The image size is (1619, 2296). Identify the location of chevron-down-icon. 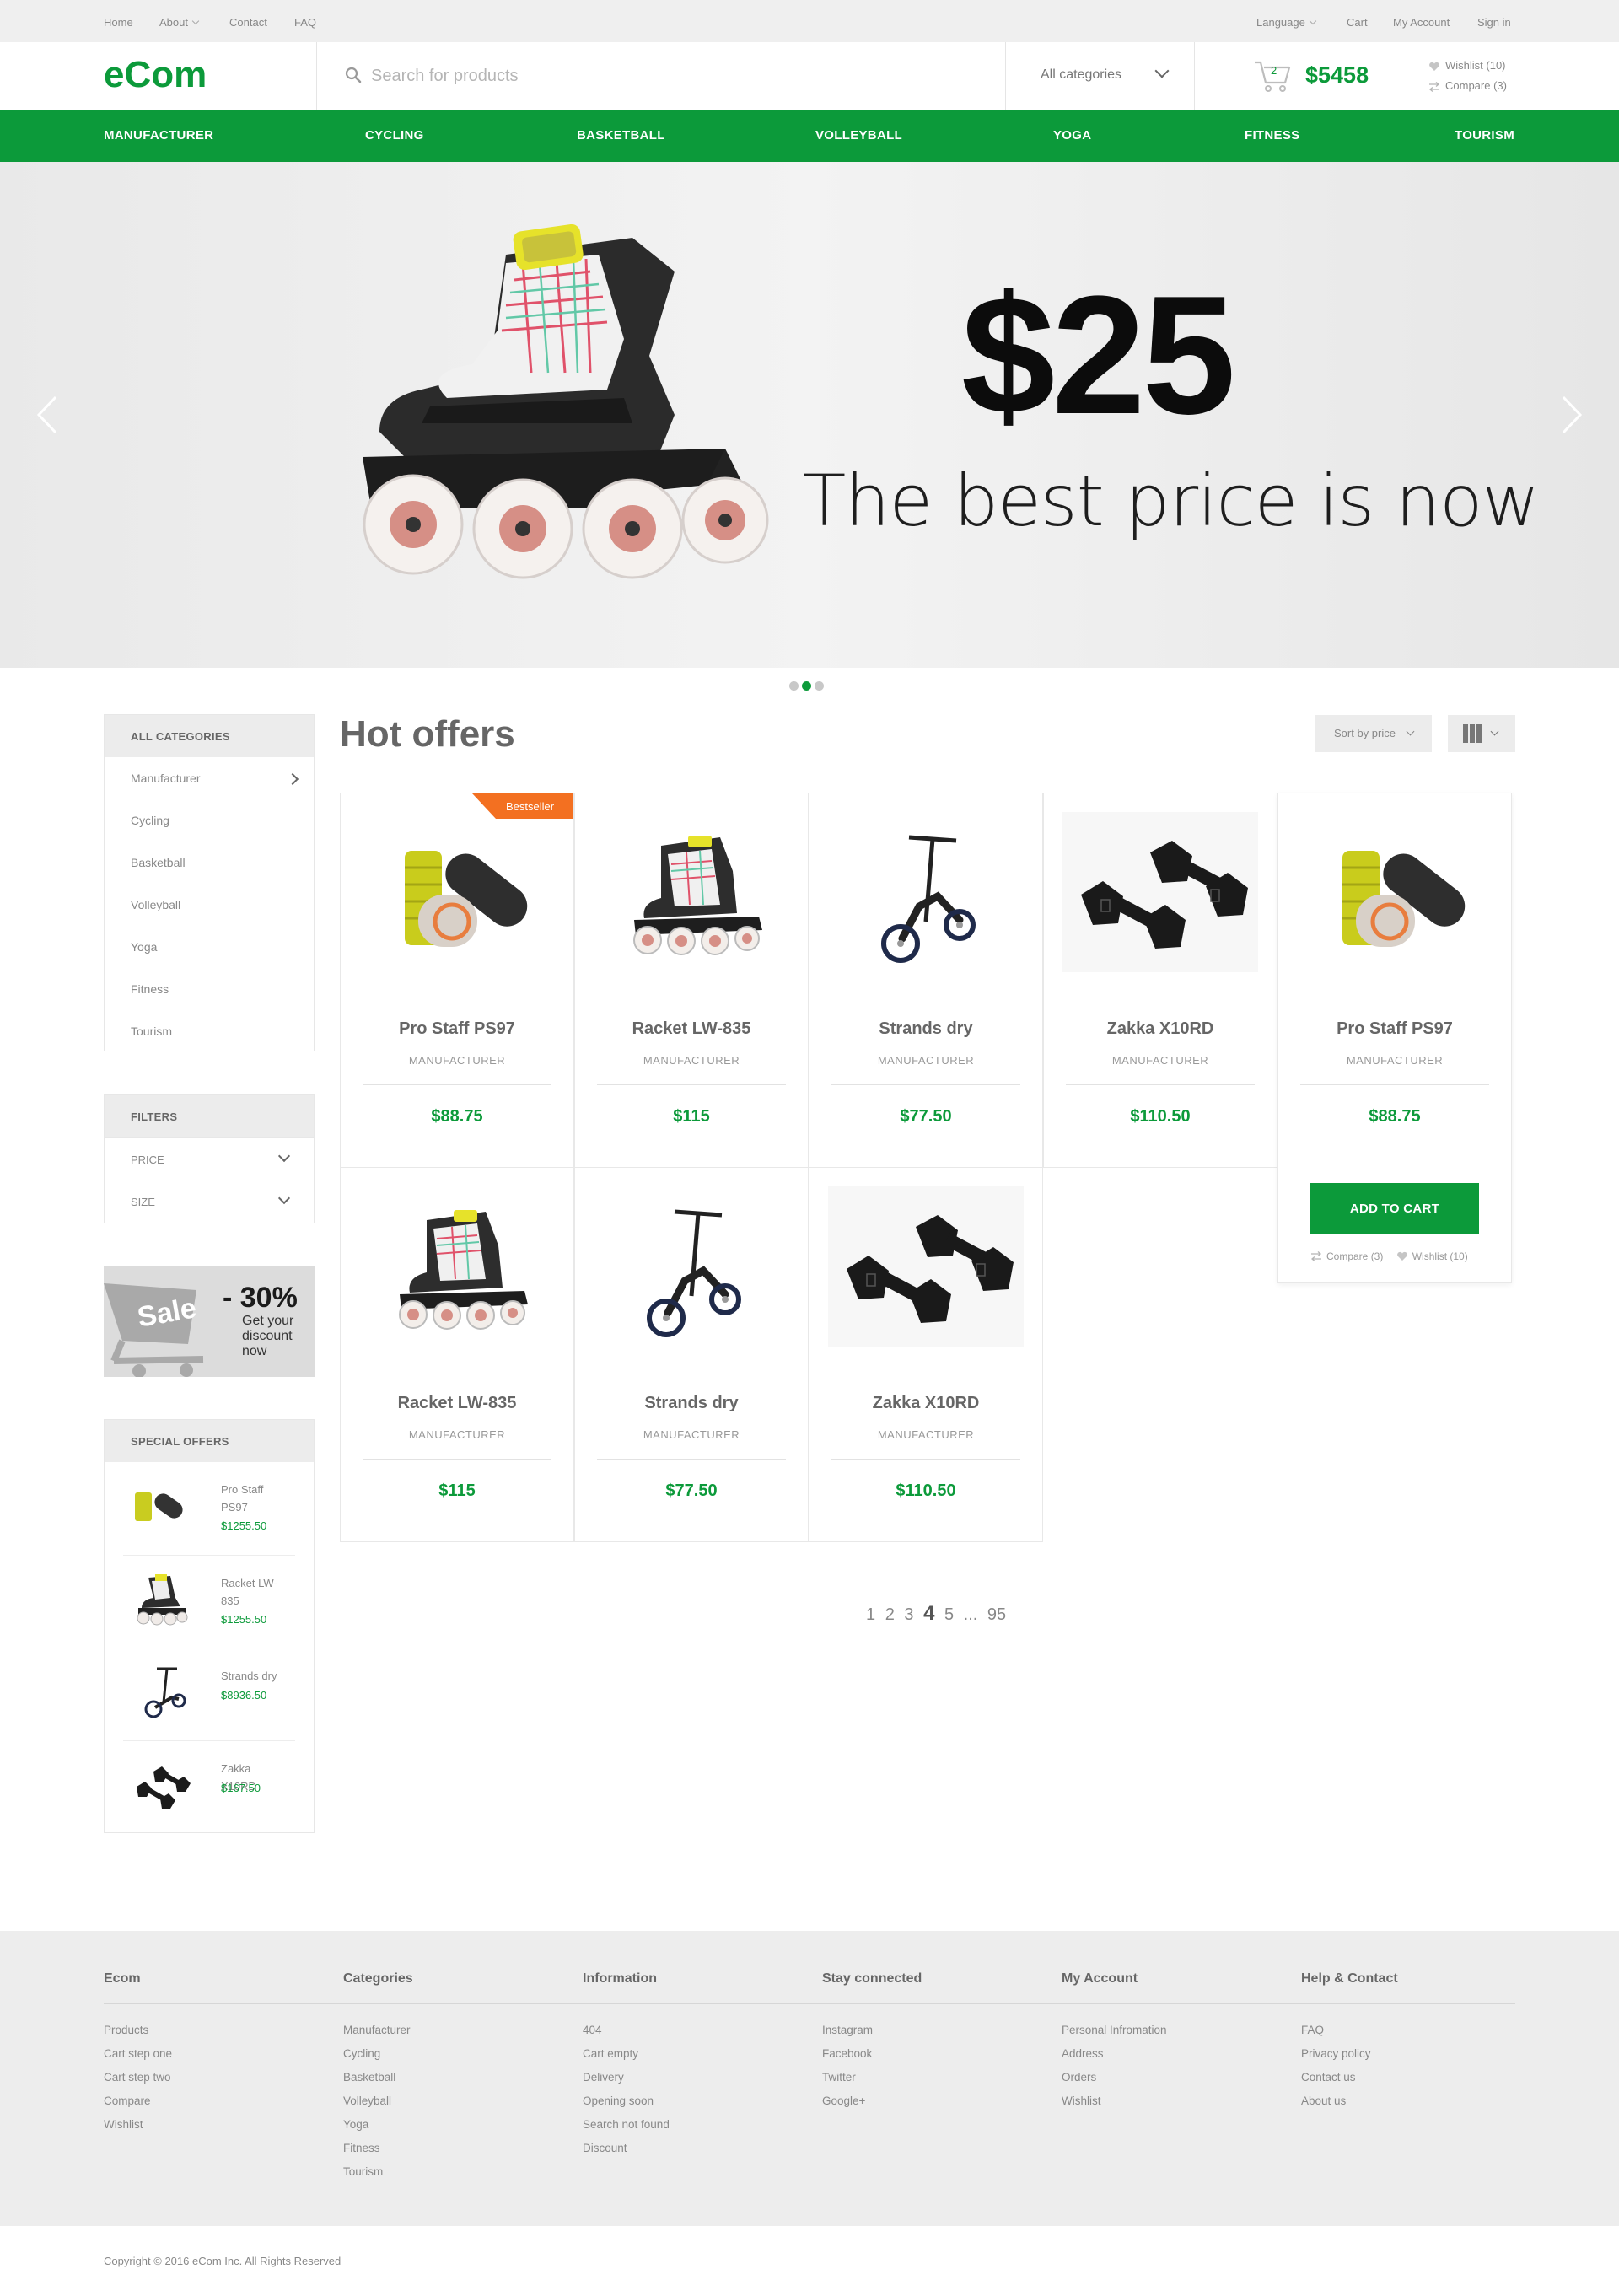
(1162, 70).